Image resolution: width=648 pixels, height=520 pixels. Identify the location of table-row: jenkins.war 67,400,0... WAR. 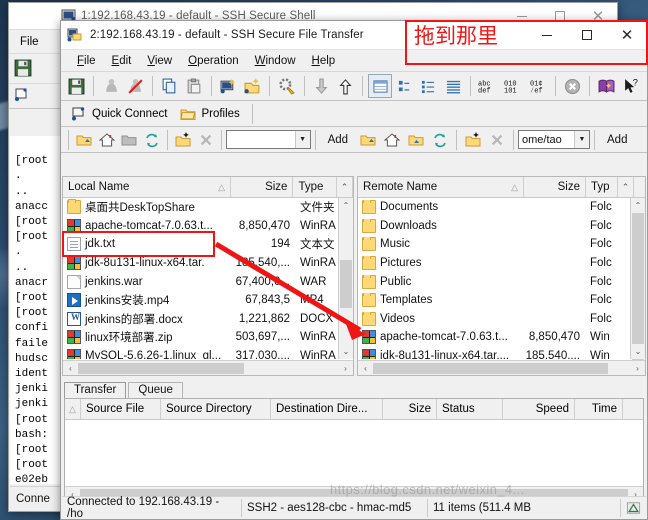
(208, 281).